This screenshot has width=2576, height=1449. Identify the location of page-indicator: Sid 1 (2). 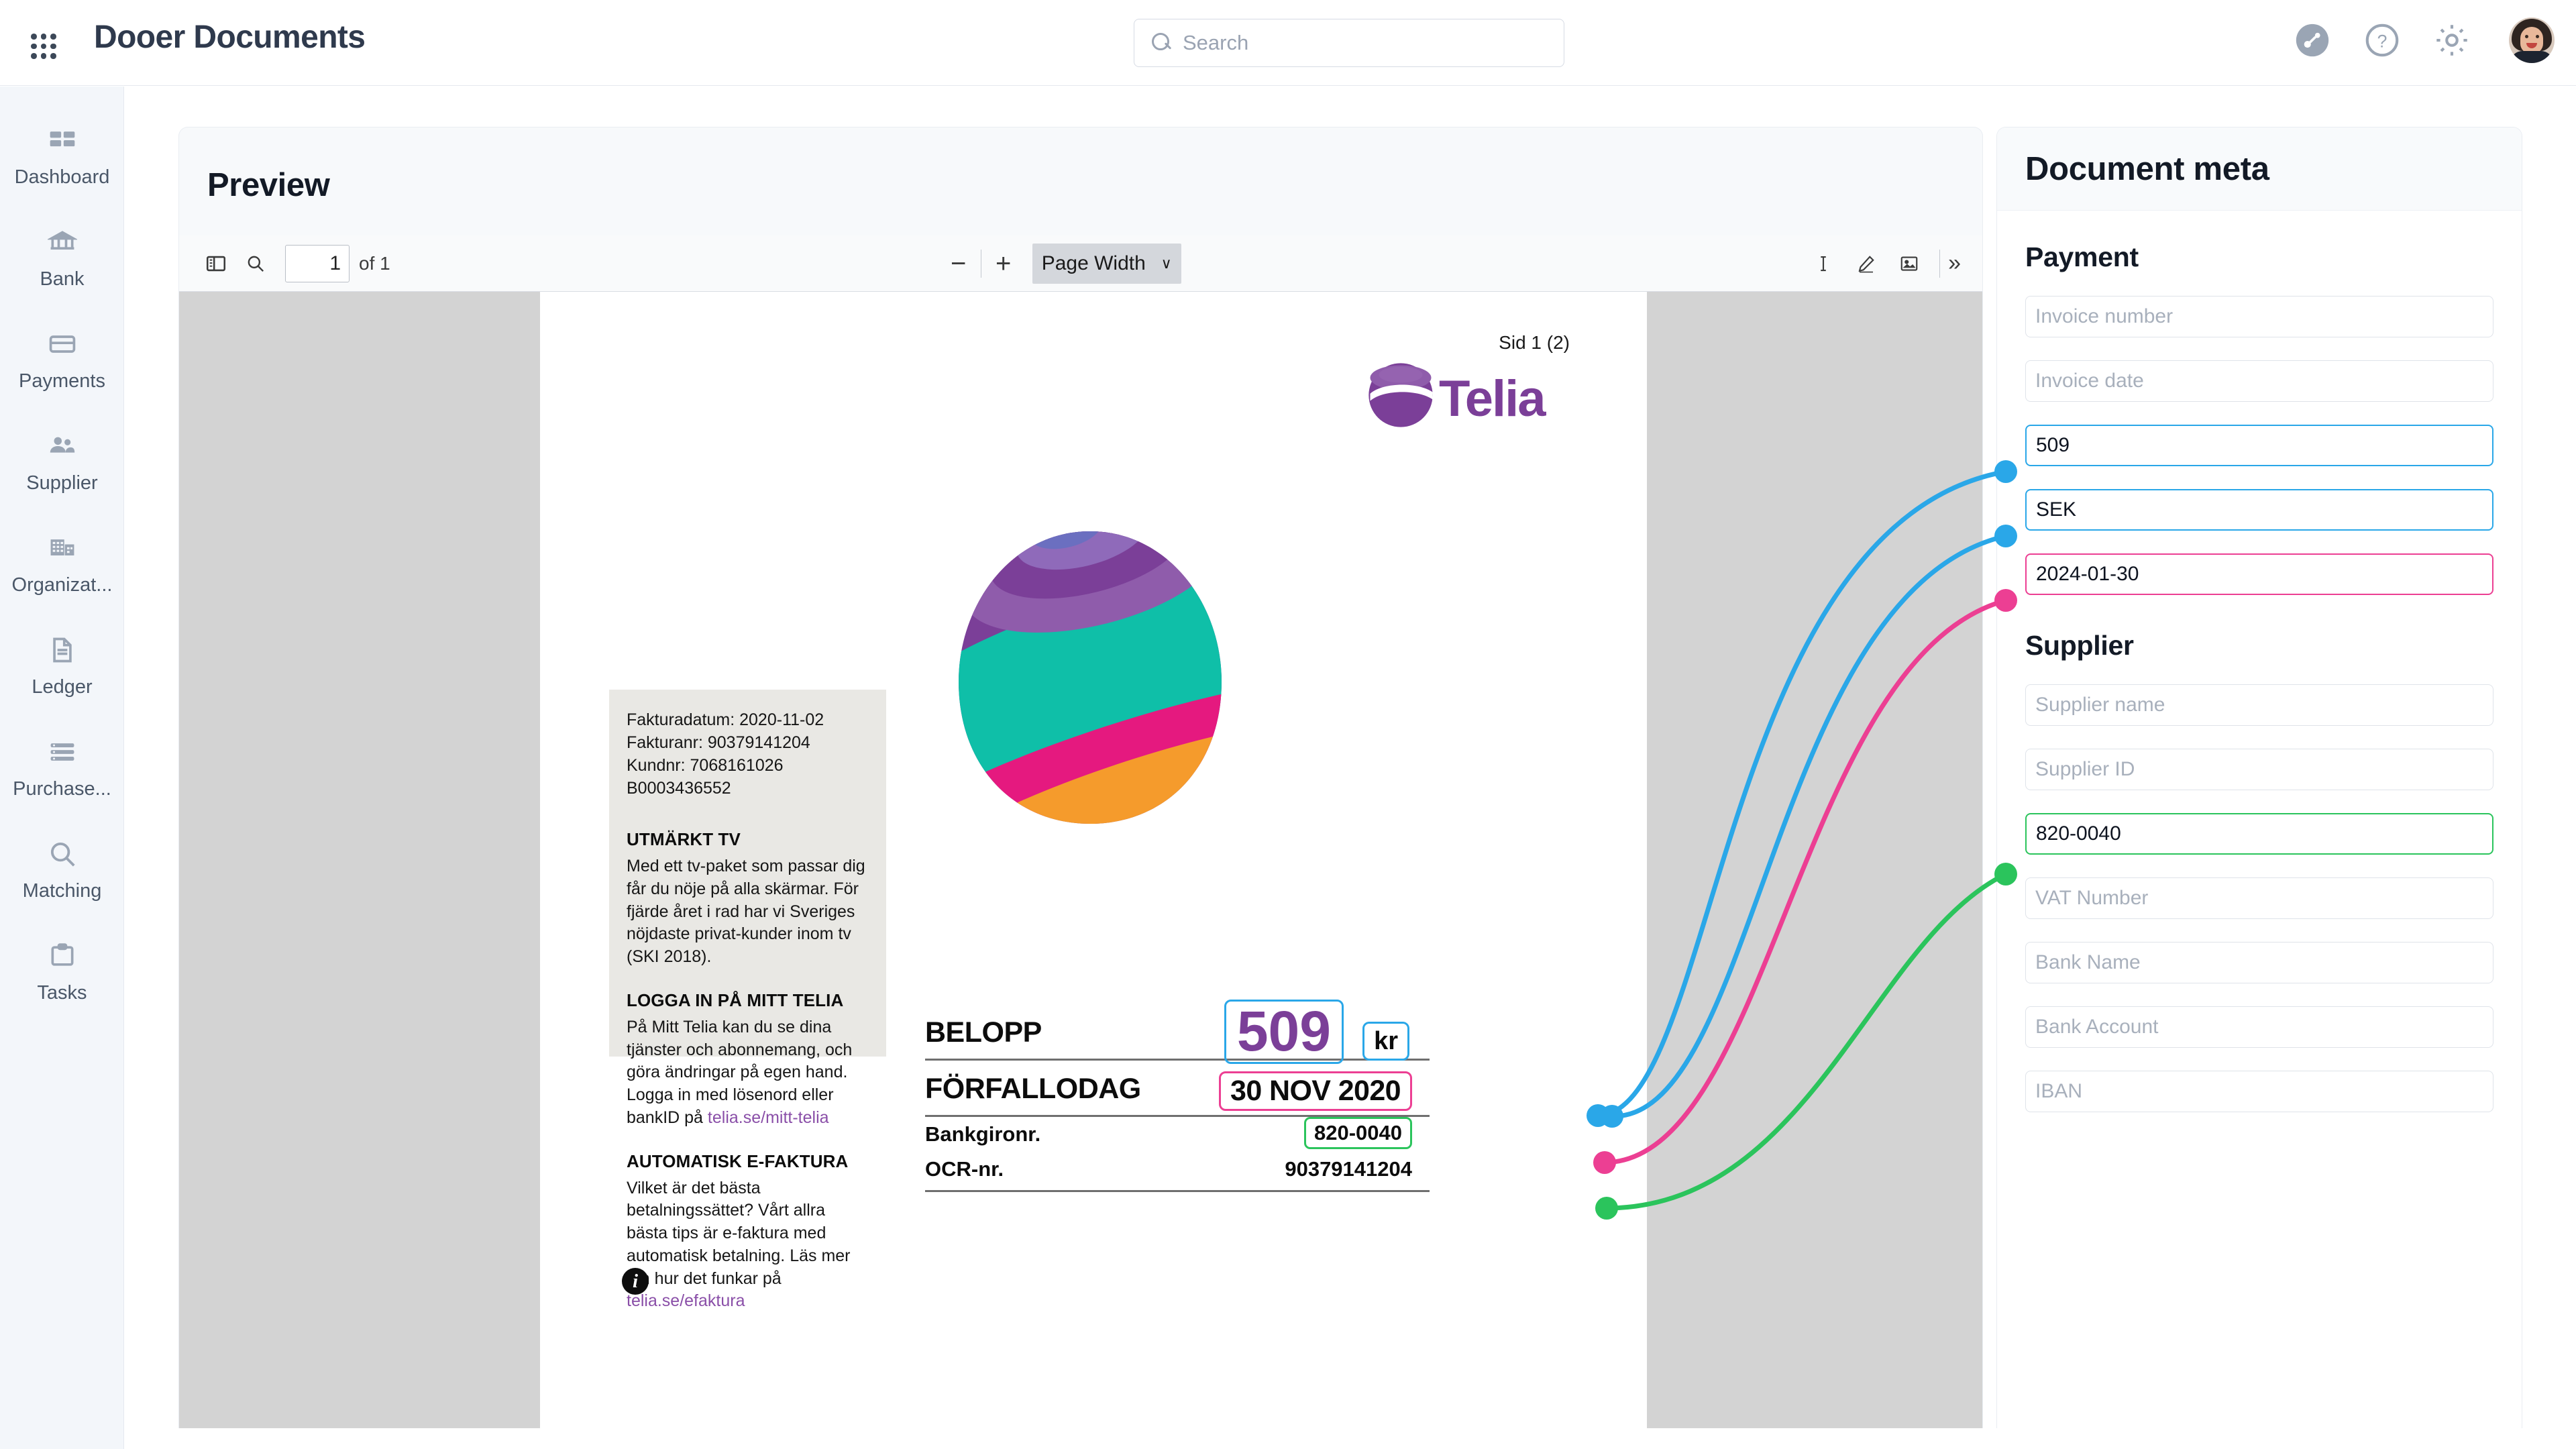
(1534, 342).